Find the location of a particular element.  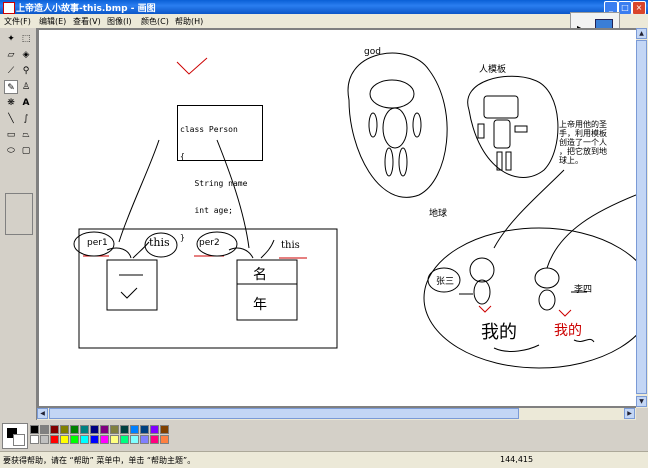

magnifier-icon: ⚲ is located at coordinates (26, 71).